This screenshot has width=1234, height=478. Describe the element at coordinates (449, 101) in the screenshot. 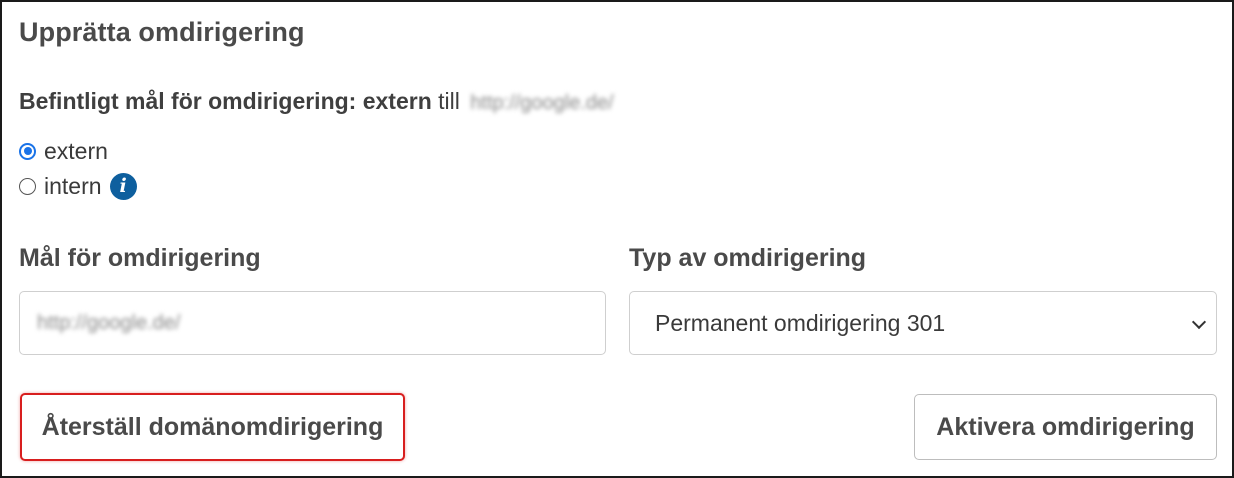

I see `current-redirect-connector: till` at that location.